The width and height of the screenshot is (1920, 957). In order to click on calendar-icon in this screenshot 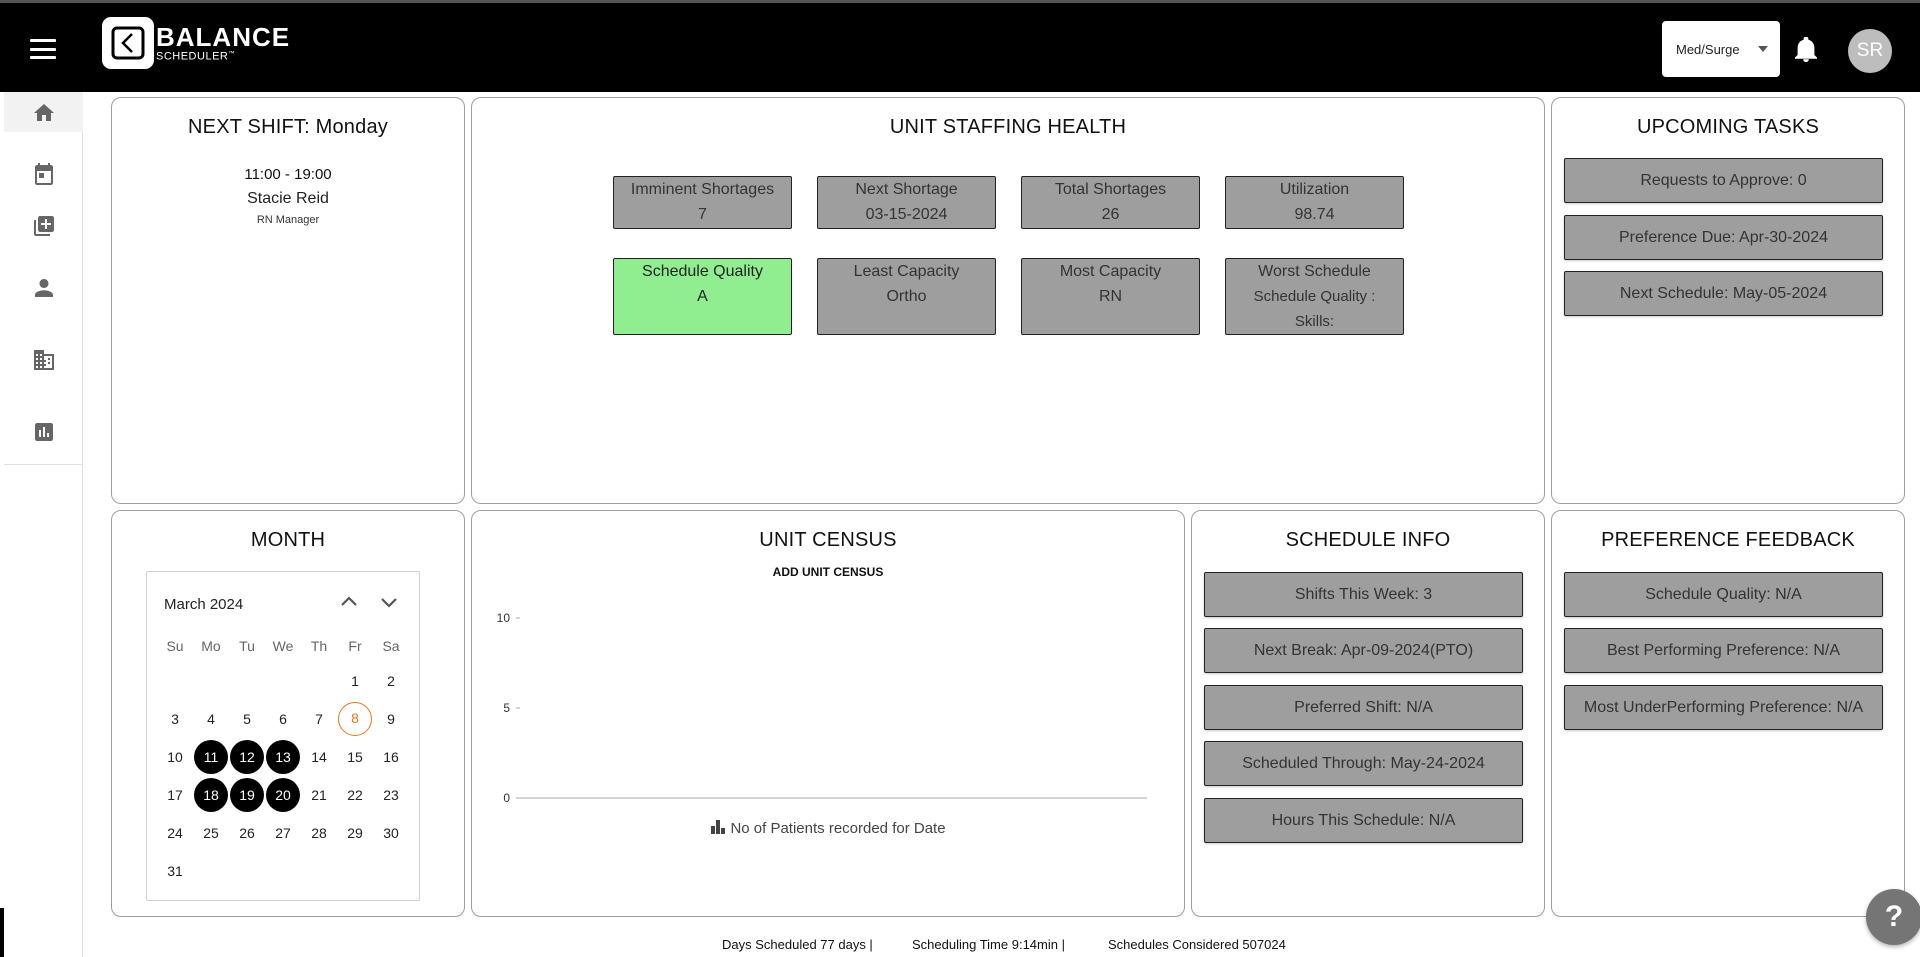, I will do `click(43, 174)`.